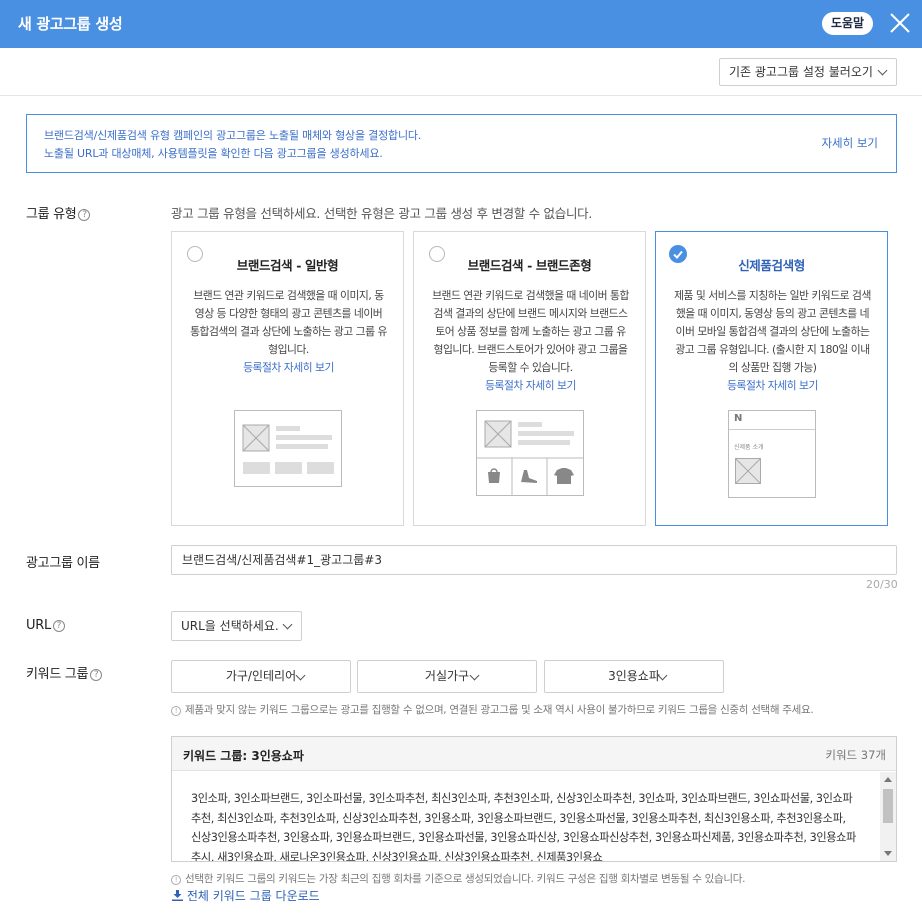  I want to click on select-value: 거실가구, so click(447, 676).